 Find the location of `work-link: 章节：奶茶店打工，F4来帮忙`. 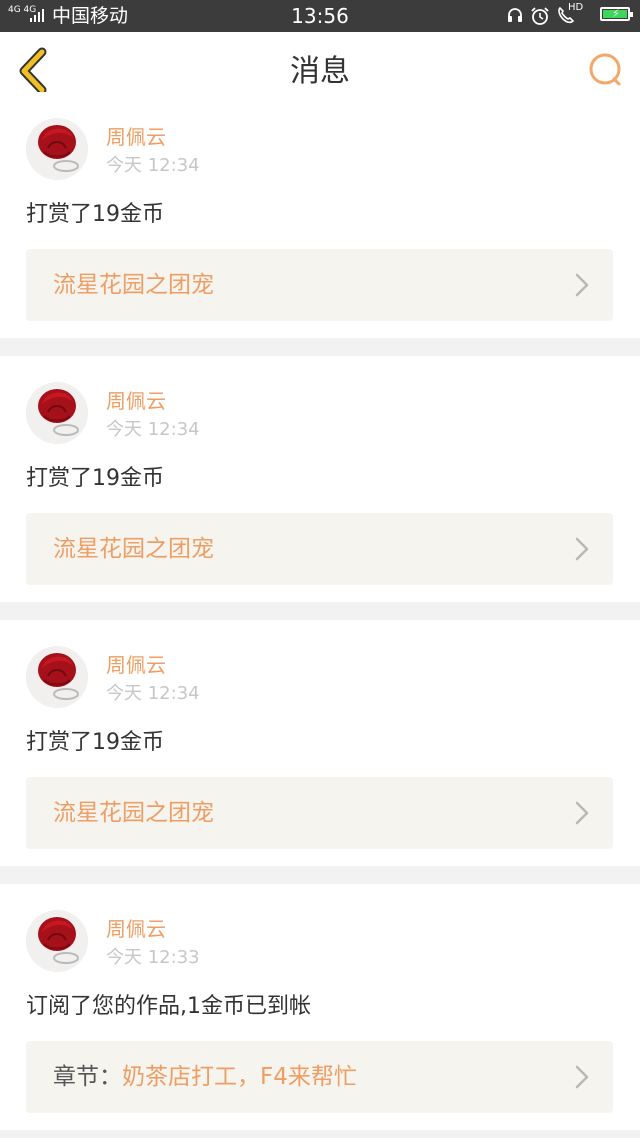

work-link: 章节：奶茶店打工，F4来帮忙 is located at coordinates (319, 1077).